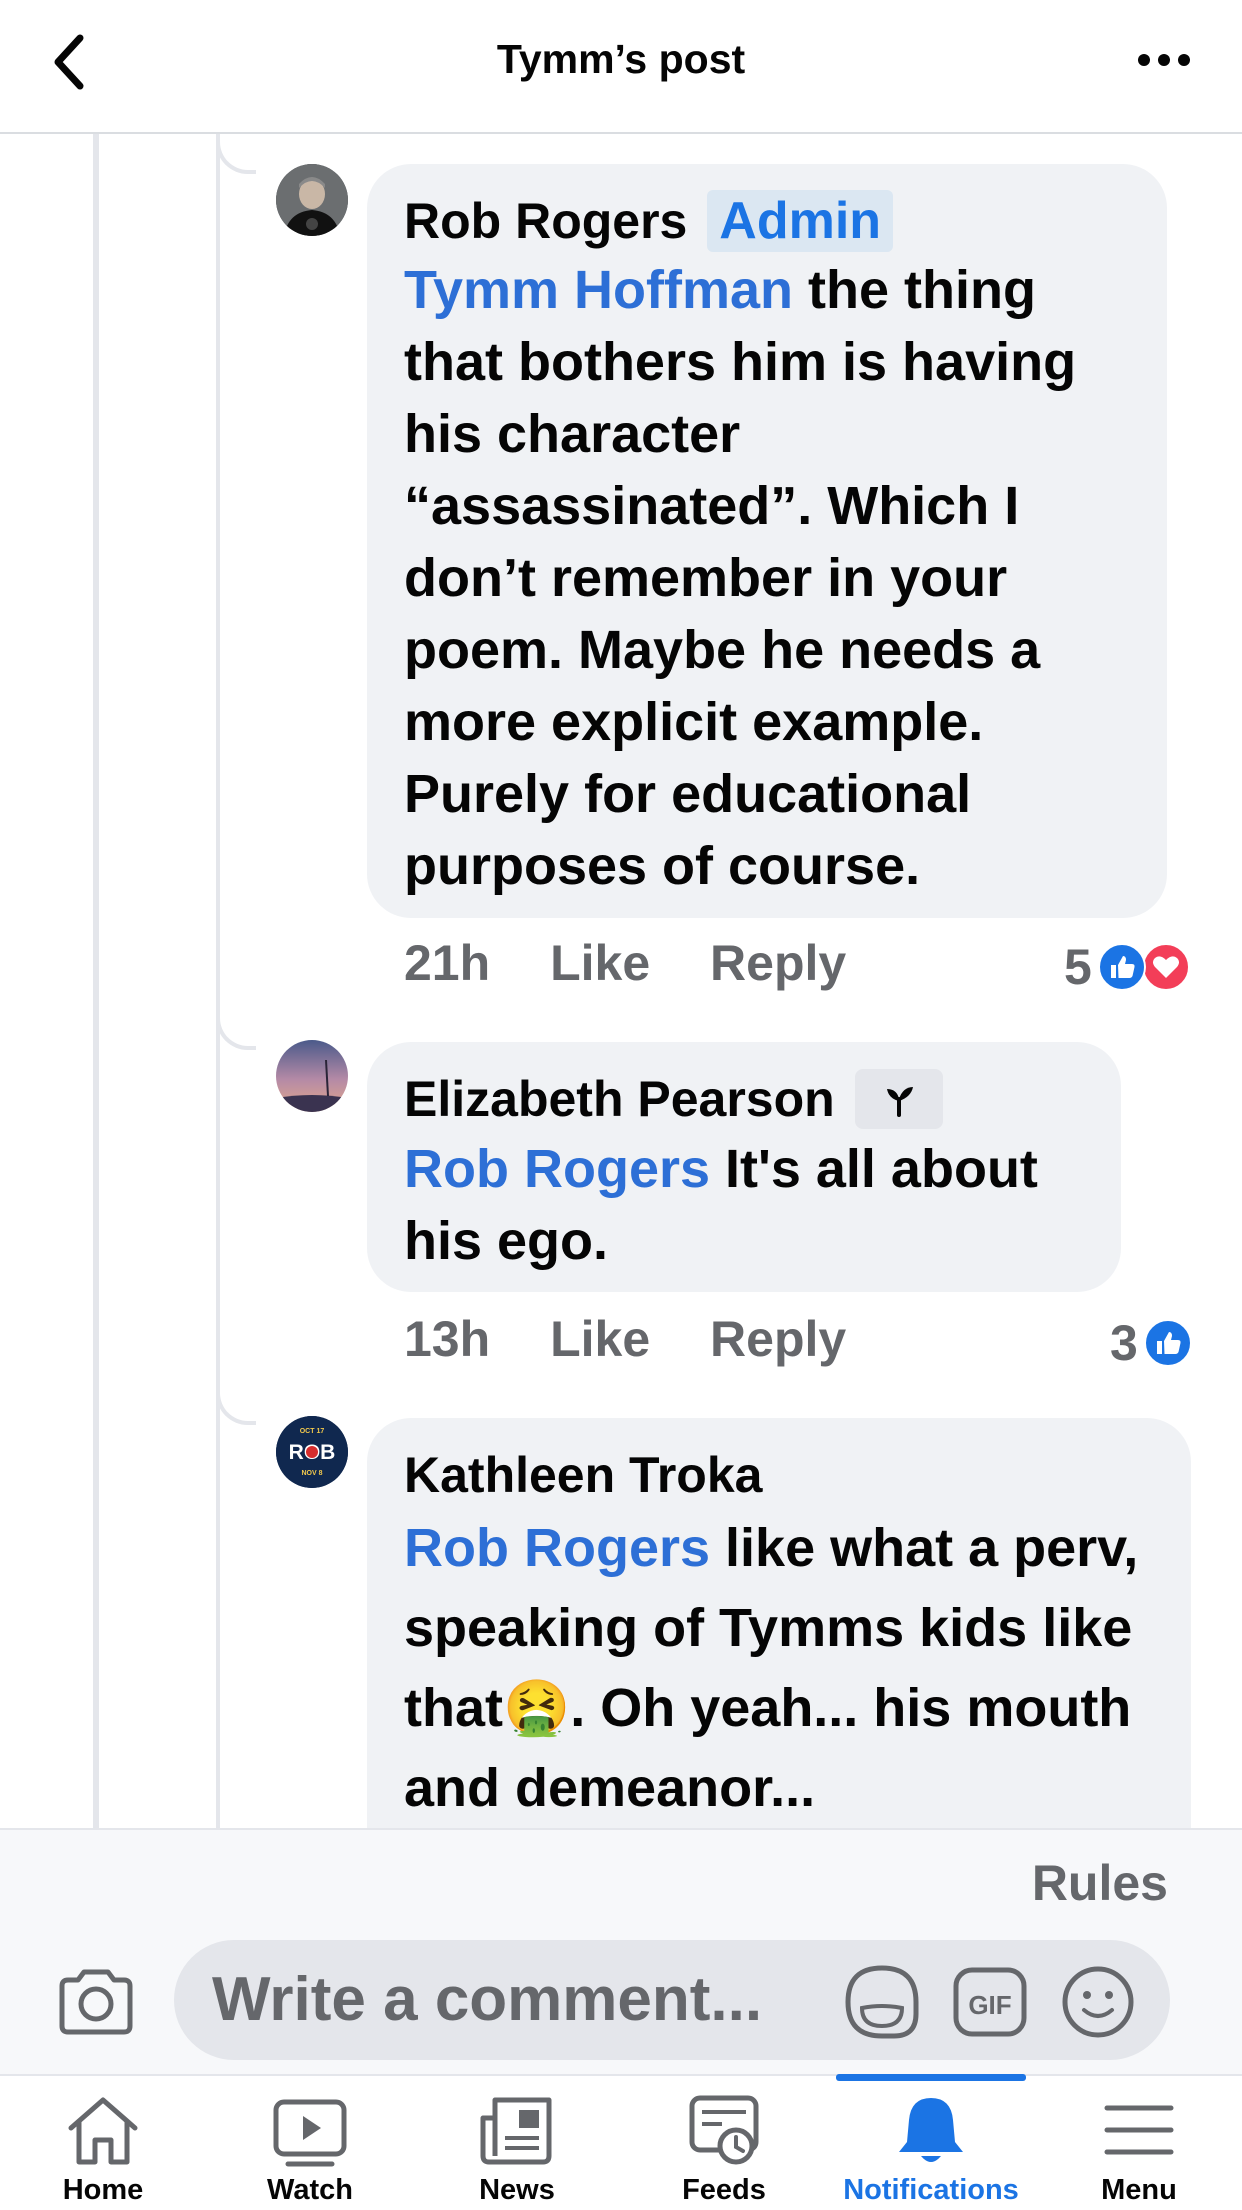 This screenshot has width=1242, height=2210. Describe the element at coordinates (1078, 967) in the screenshot. I see `reaction-count: 5` at that location.